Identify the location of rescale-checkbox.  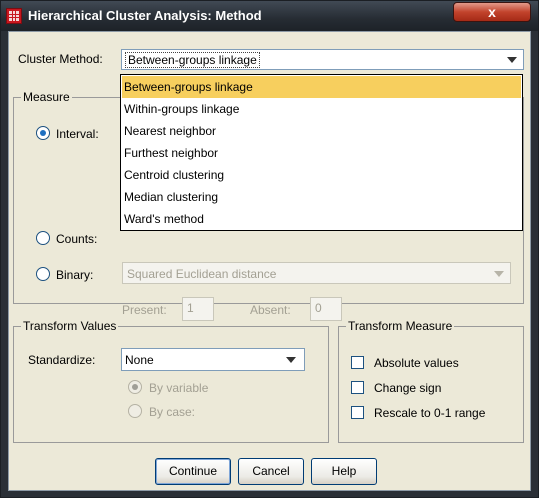
(357, 412).